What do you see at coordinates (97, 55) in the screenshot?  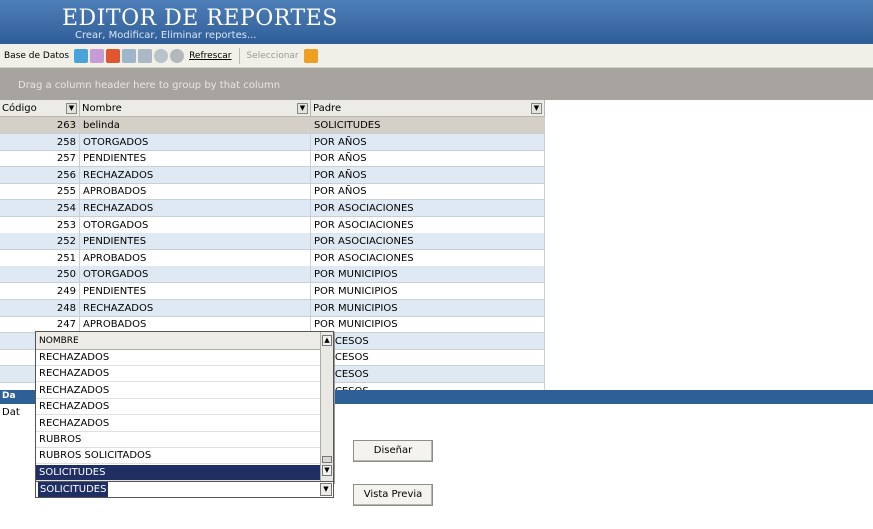 I see `edit-icon` at bounding box center [97, 55].